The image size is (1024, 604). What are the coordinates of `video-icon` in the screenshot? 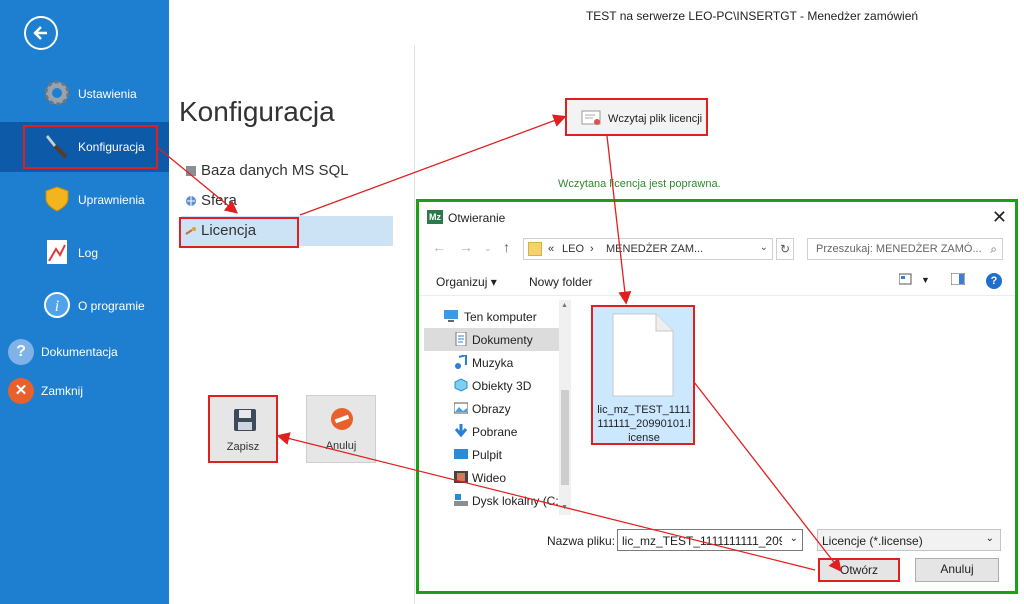 It's located at (461, 477).